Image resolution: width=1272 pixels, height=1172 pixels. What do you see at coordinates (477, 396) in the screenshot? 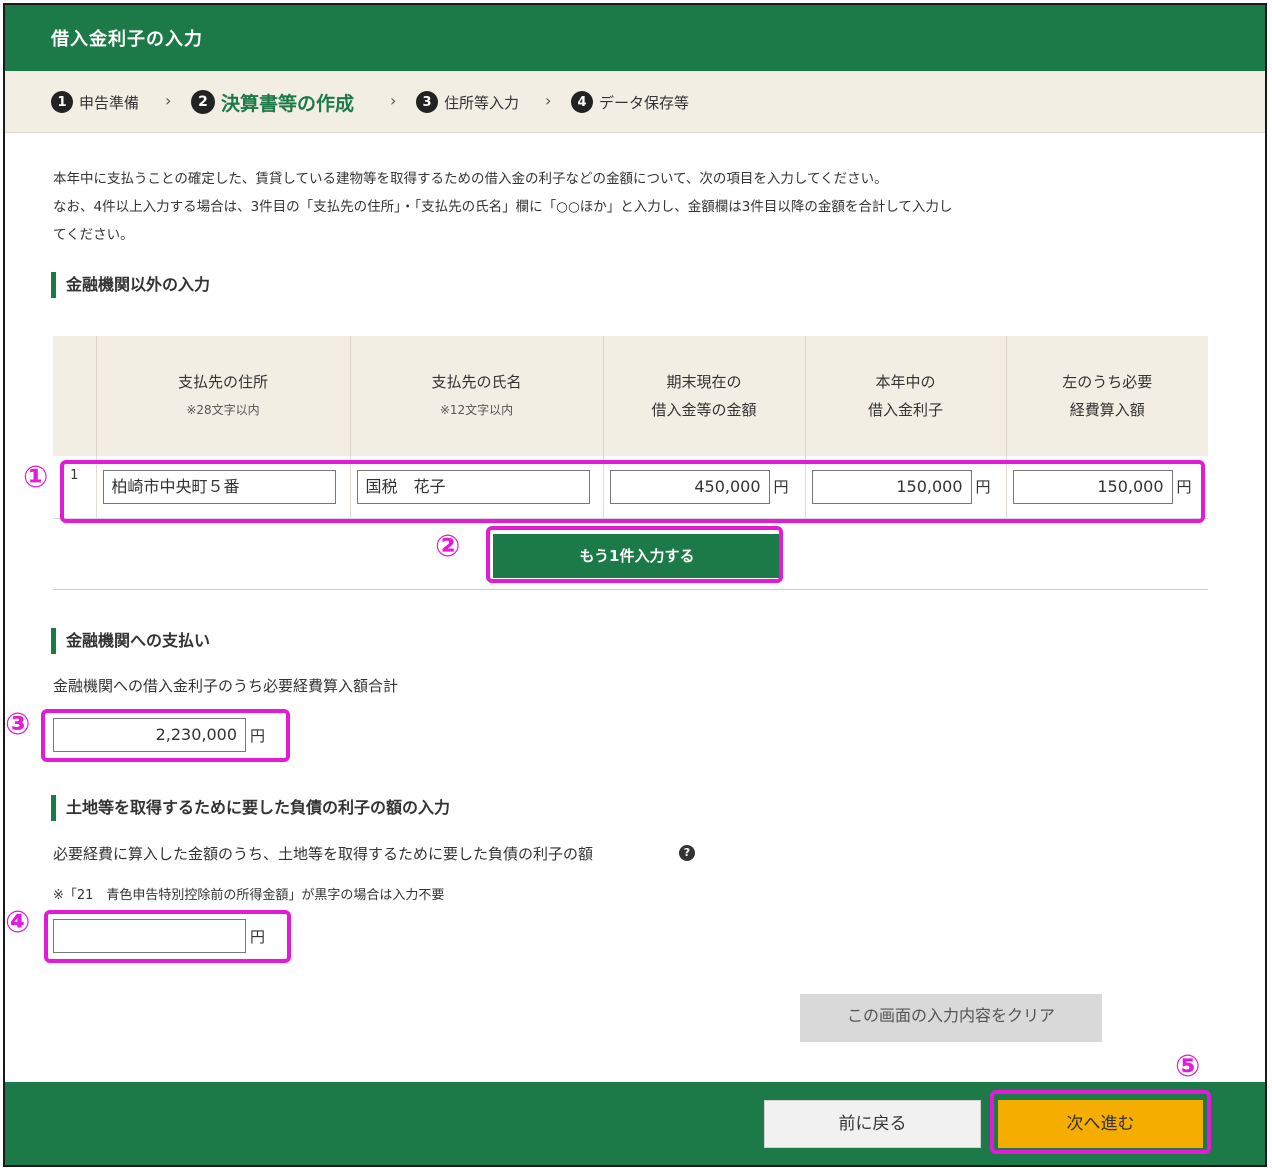
I see `column-header-name: 支払先の氏名 ※12文字以内` at bounding box center [477, 396].